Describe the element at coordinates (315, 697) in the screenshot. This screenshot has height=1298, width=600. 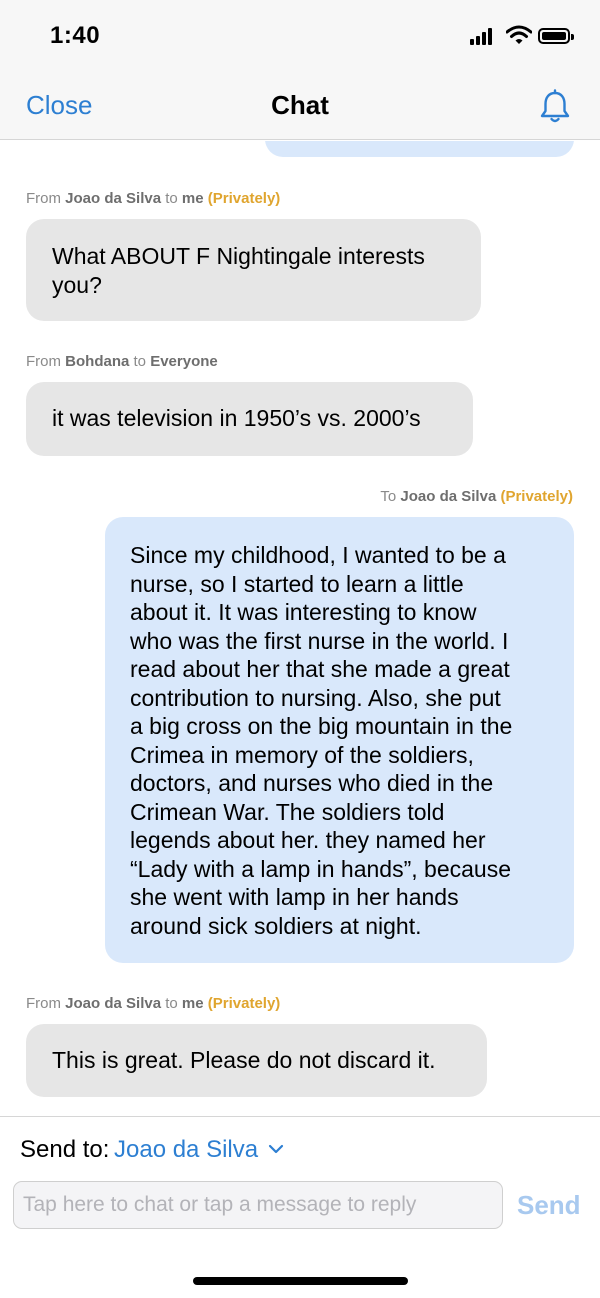
I see `message-text-line: contribution to nursing. Also, she put` at that location.